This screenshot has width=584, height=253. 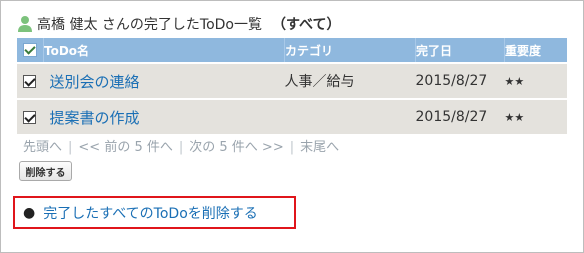 What do you see at coordinates (164, 80) in the screenshot?
I see `todo-name-cell: 送別会の連絡` at bounding box center [164, 80].